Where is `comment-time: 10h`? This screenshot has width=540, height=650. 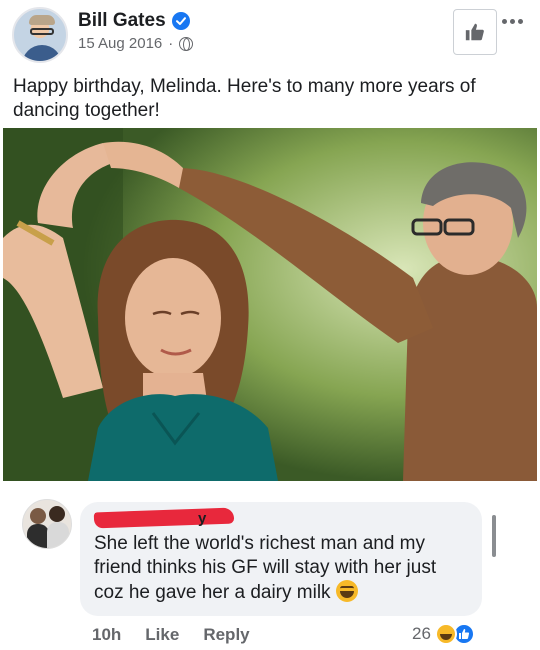
comment-time: 10h is located at coordinates (106, 635).